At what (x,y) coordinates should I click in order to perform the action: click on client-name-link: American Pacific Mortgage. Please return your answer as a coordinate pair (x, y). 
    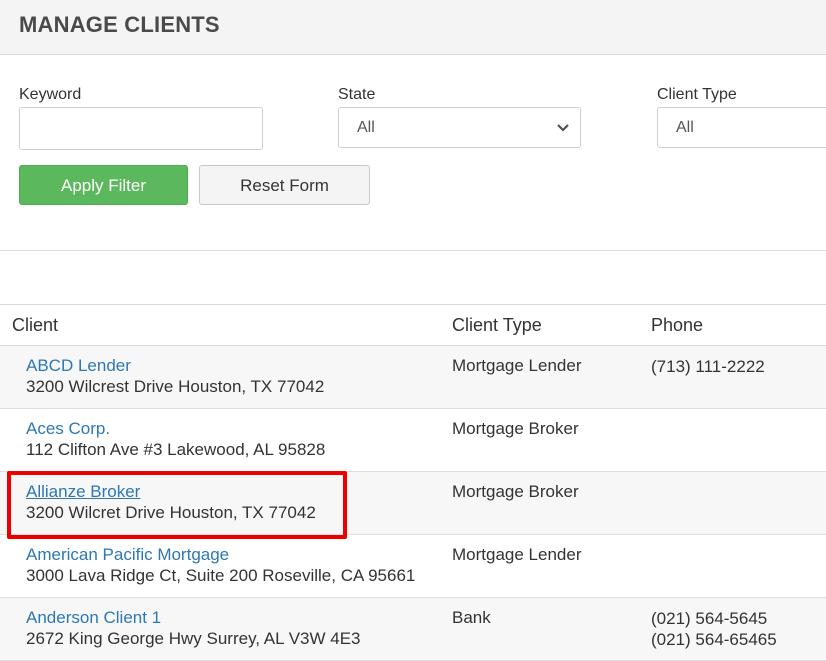
    Looking at the image, I should click on (127, 555).